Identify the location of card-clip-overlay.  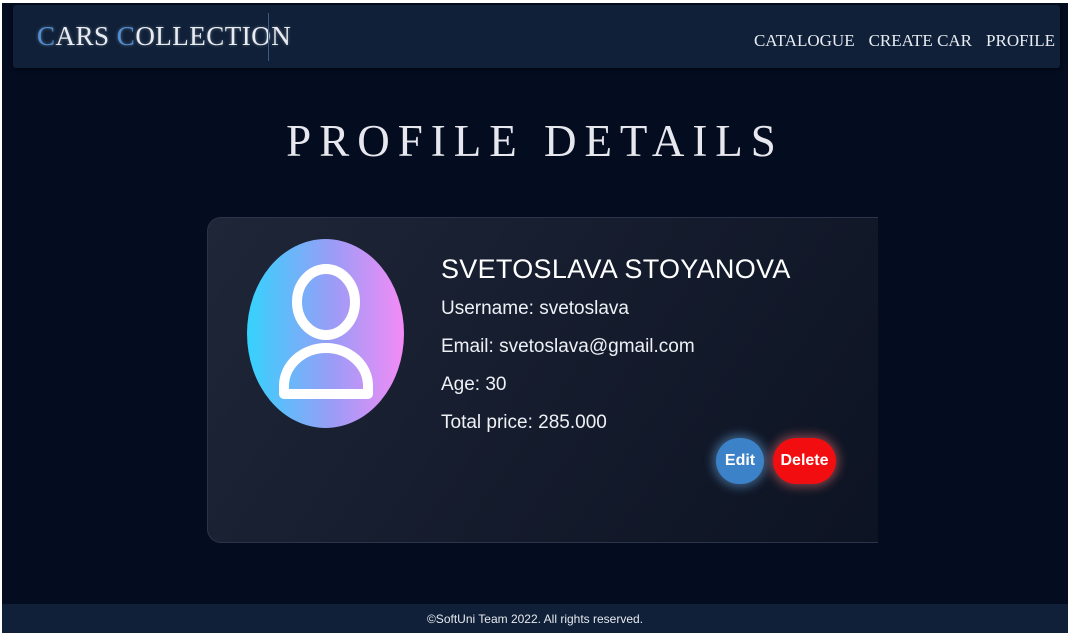
(893, 380).